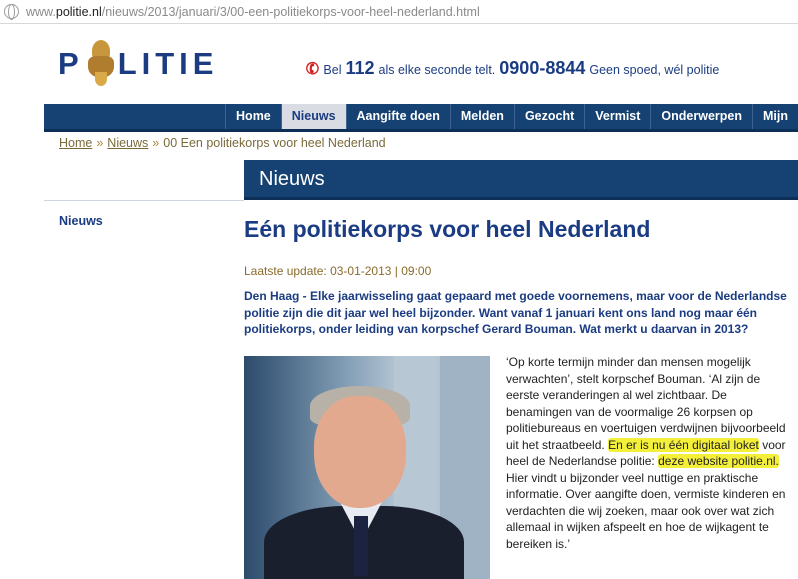  I want to click on breadcrumb-nieuws: Nieuws, so click(127, 143).